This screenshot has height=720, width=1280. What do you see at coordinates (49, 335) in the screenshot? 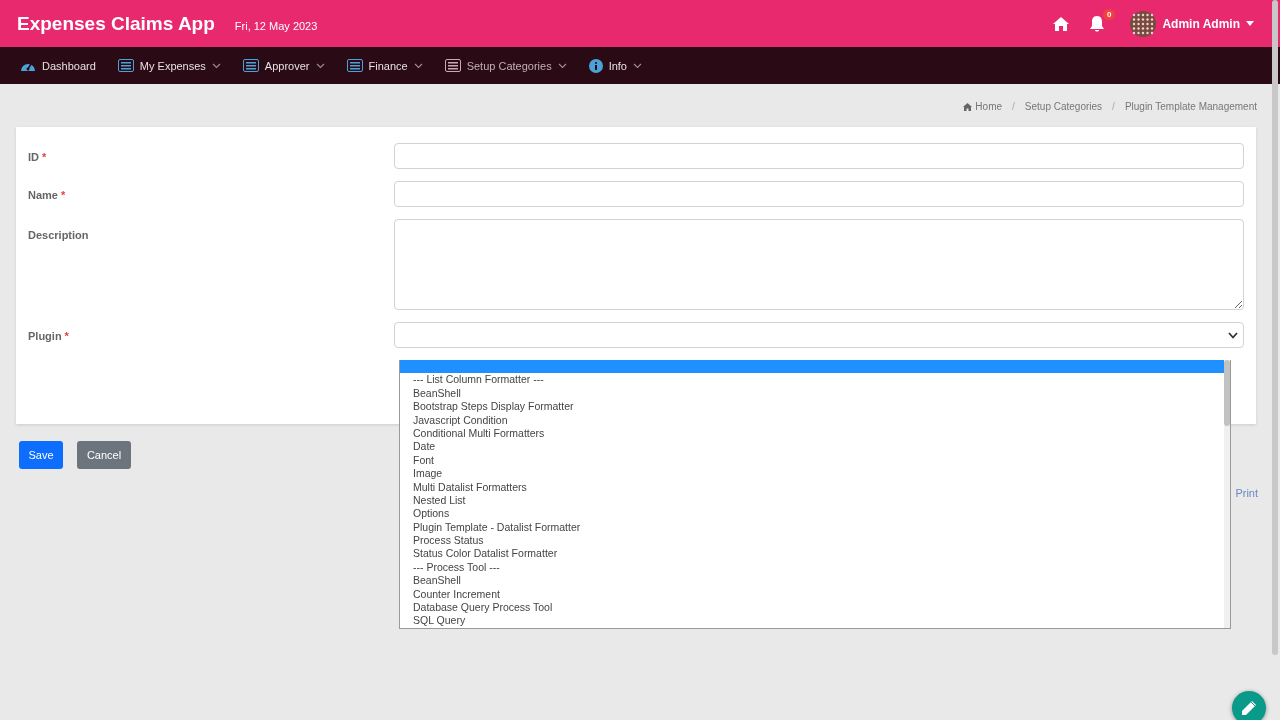
I see `field-label: Plugin *` at bounding box center [49, 335].